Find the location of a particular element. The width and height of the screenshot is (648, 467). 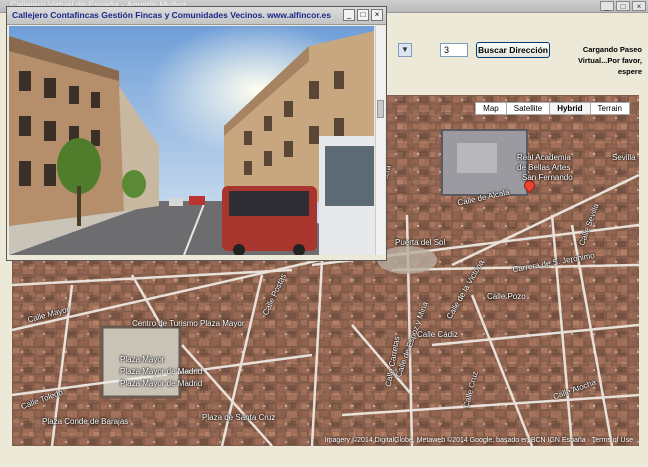

sv-close-button: × is located at coordinates (377, 15).